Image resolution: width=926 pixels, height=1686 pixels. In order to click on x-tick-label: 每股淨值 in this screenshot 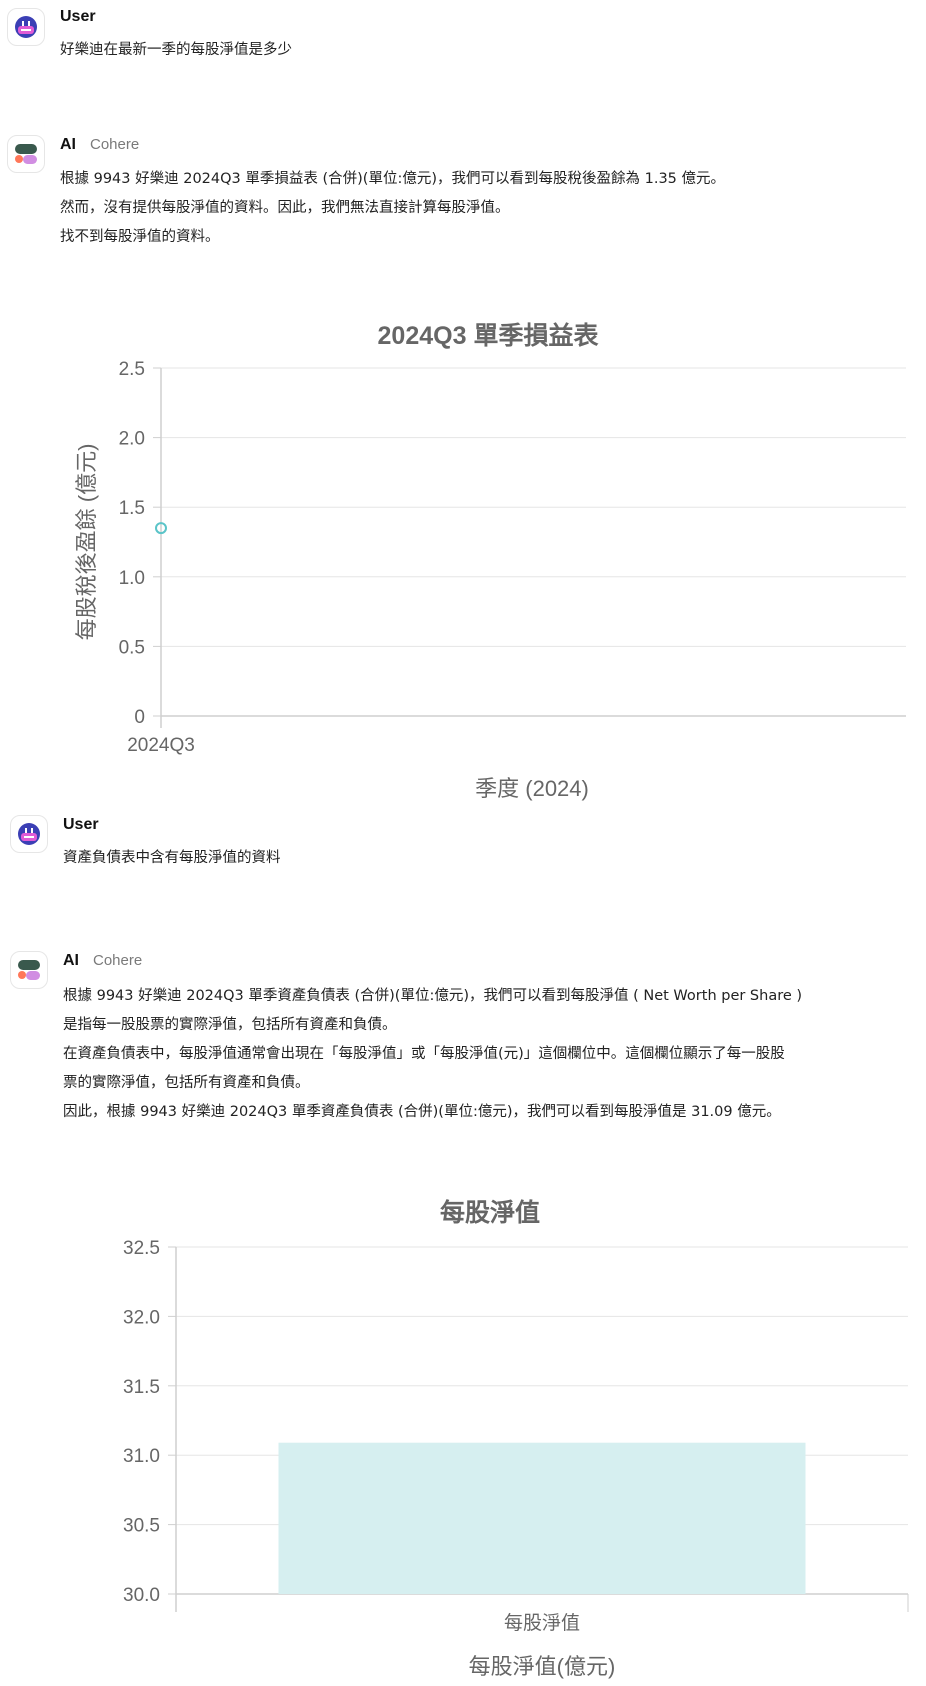, I will do `click(542, 1623)`.